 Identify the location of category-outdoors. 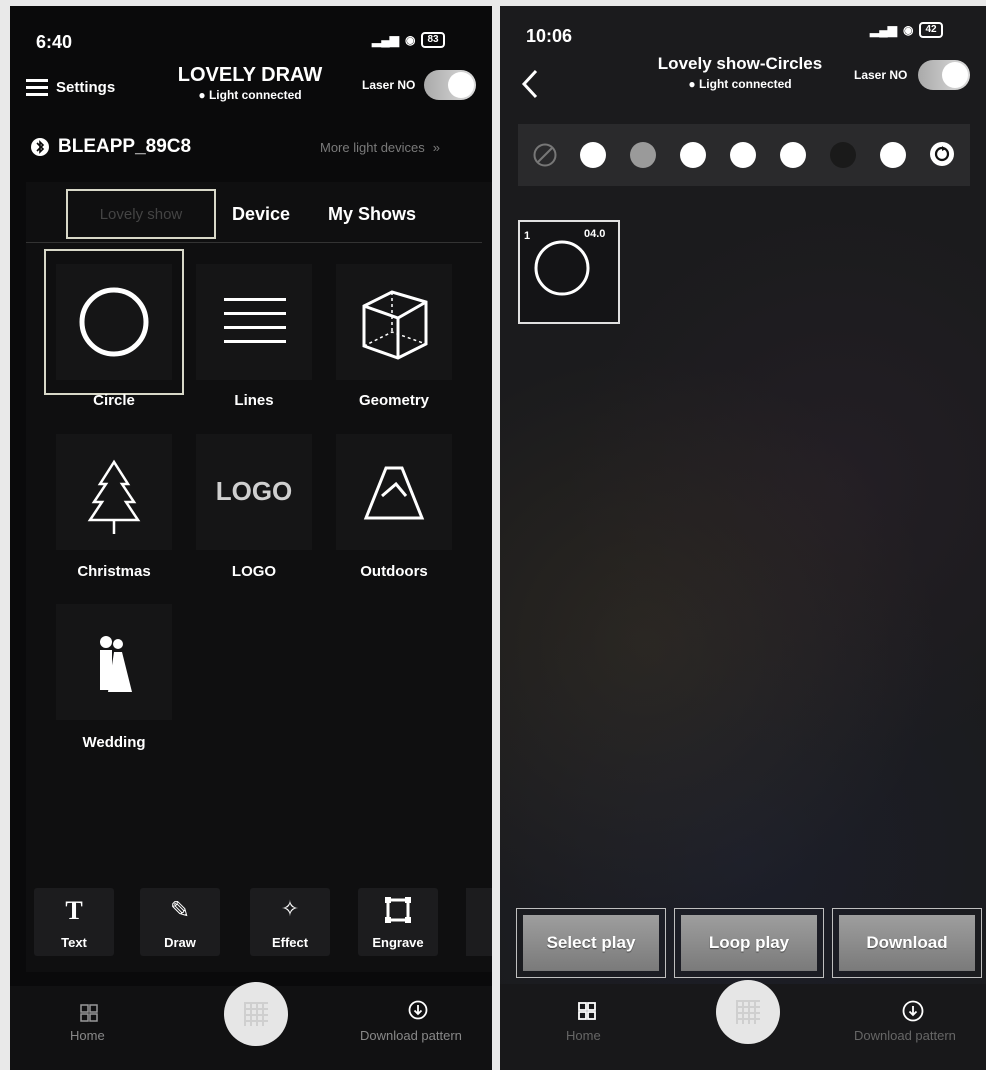
(394, 492).